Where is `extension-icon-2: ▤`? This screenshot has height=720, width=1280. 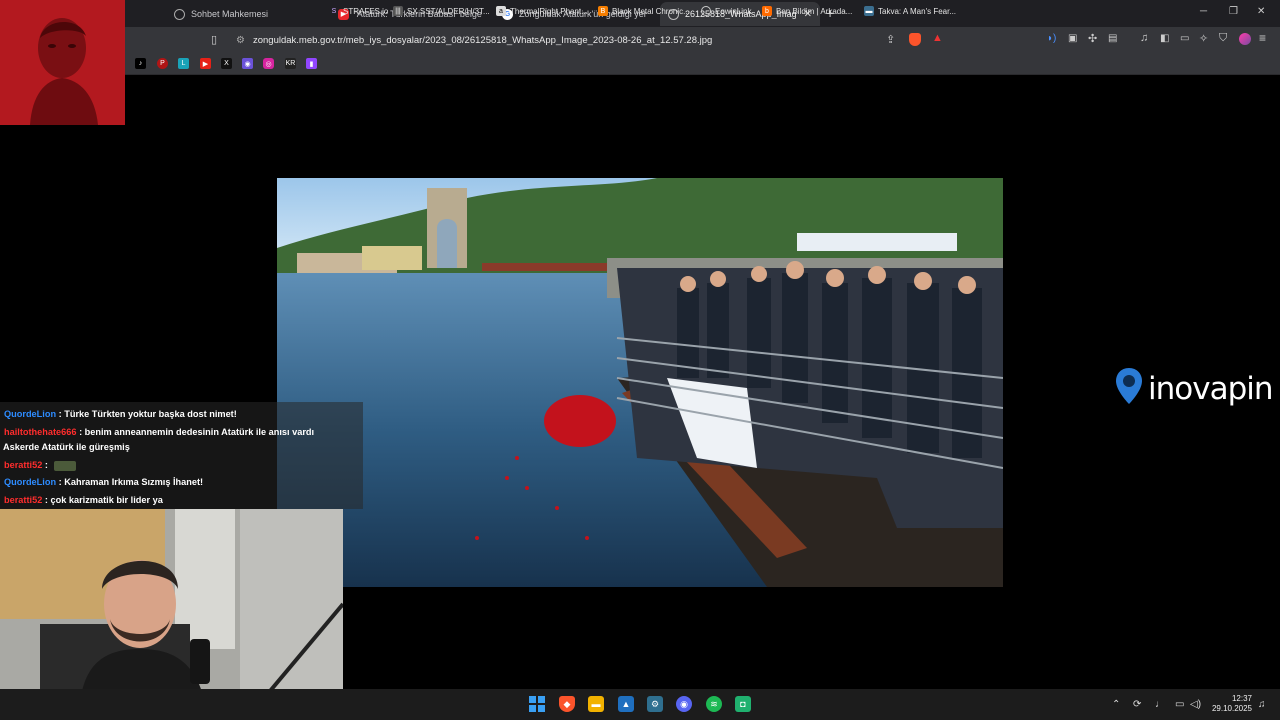
extension-icon-2: ▤ is located at coordinates (1112, 38).